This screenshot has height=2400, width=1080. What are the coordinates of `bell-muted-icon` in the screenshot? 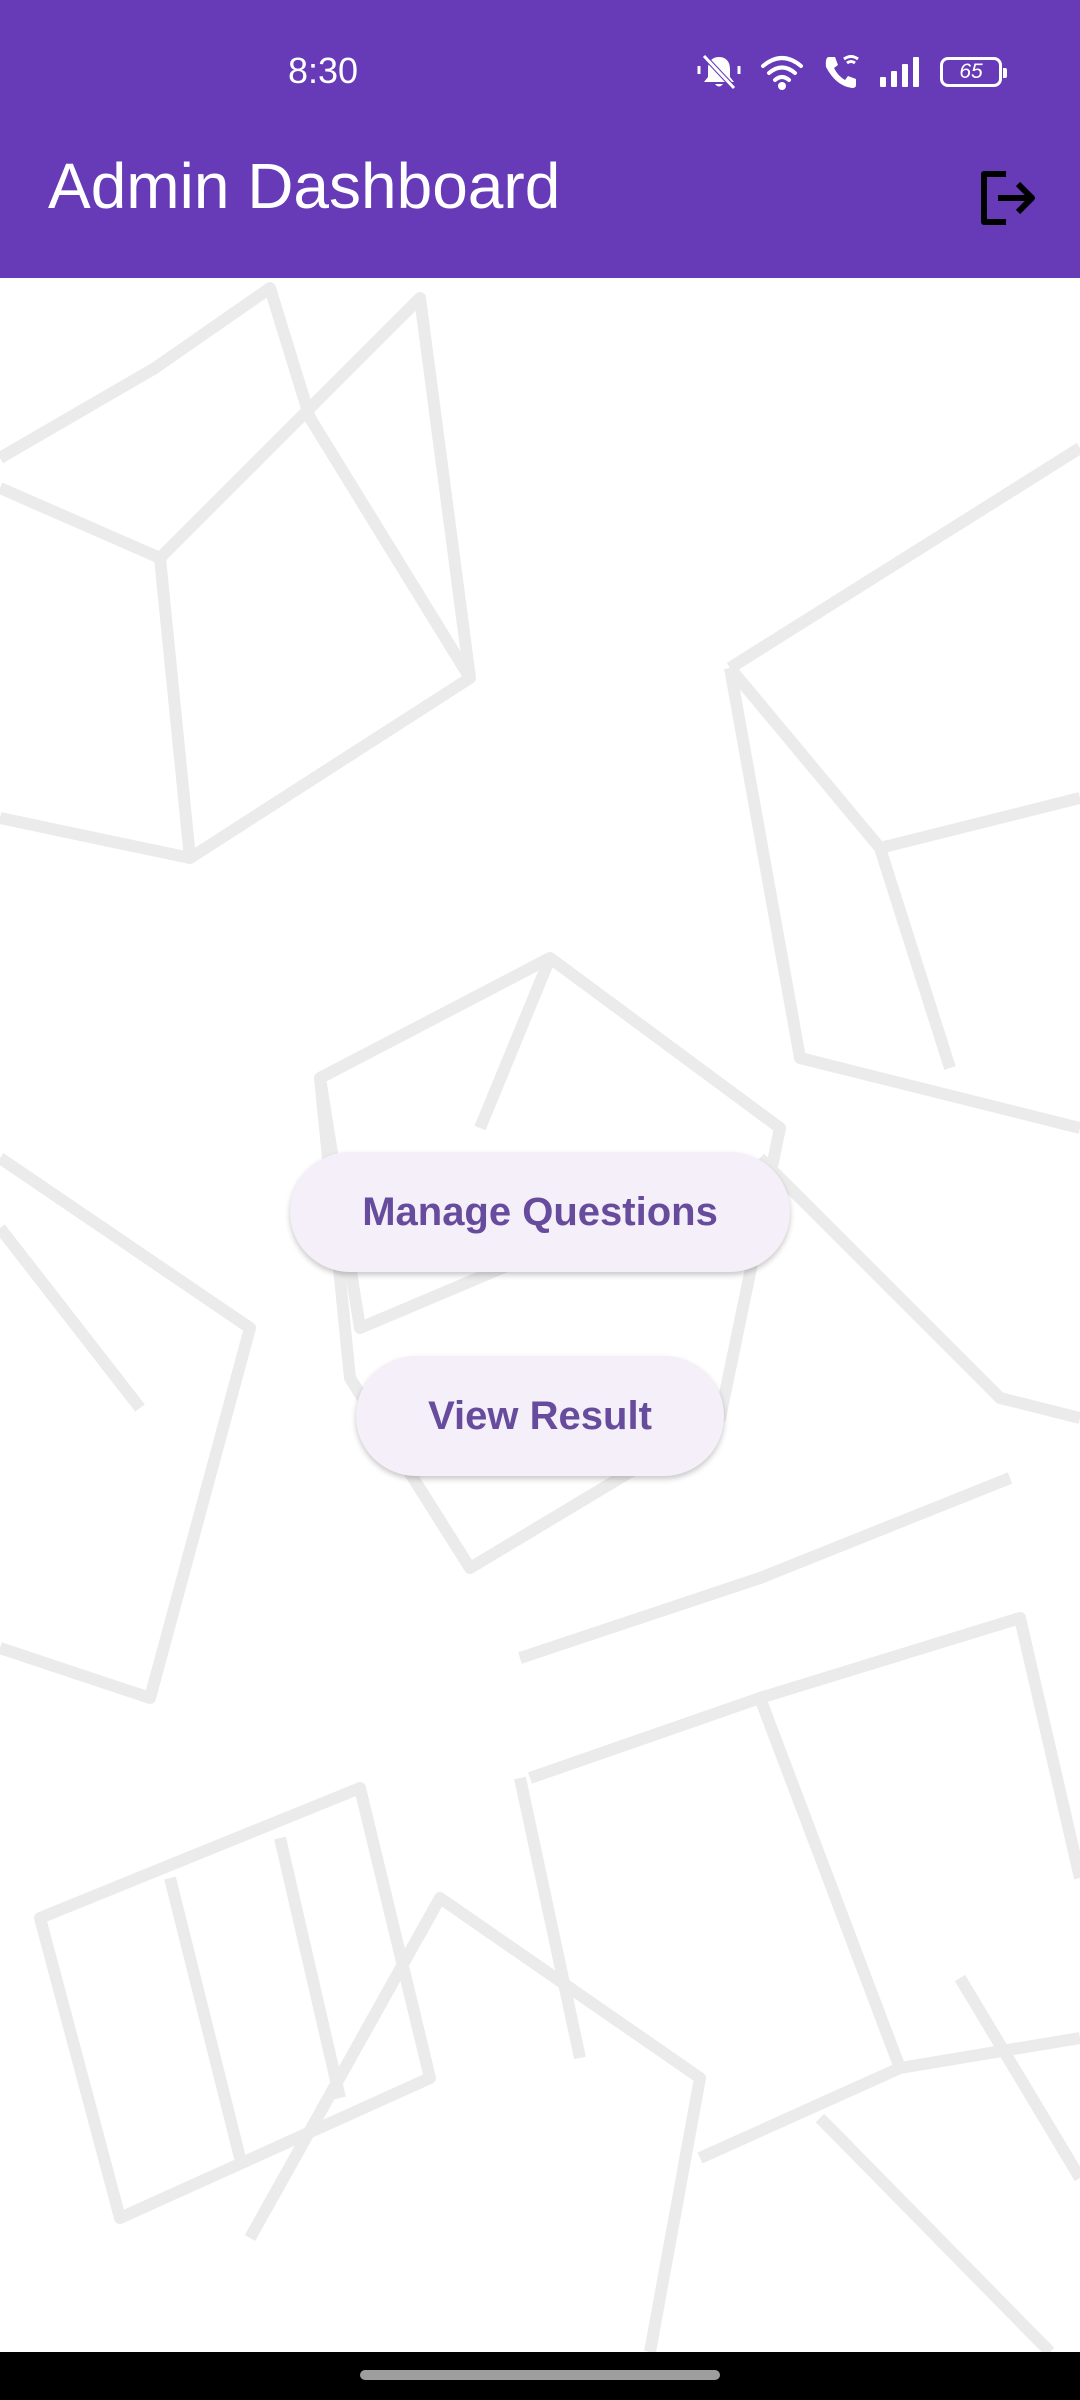 It's located at (719, 72).